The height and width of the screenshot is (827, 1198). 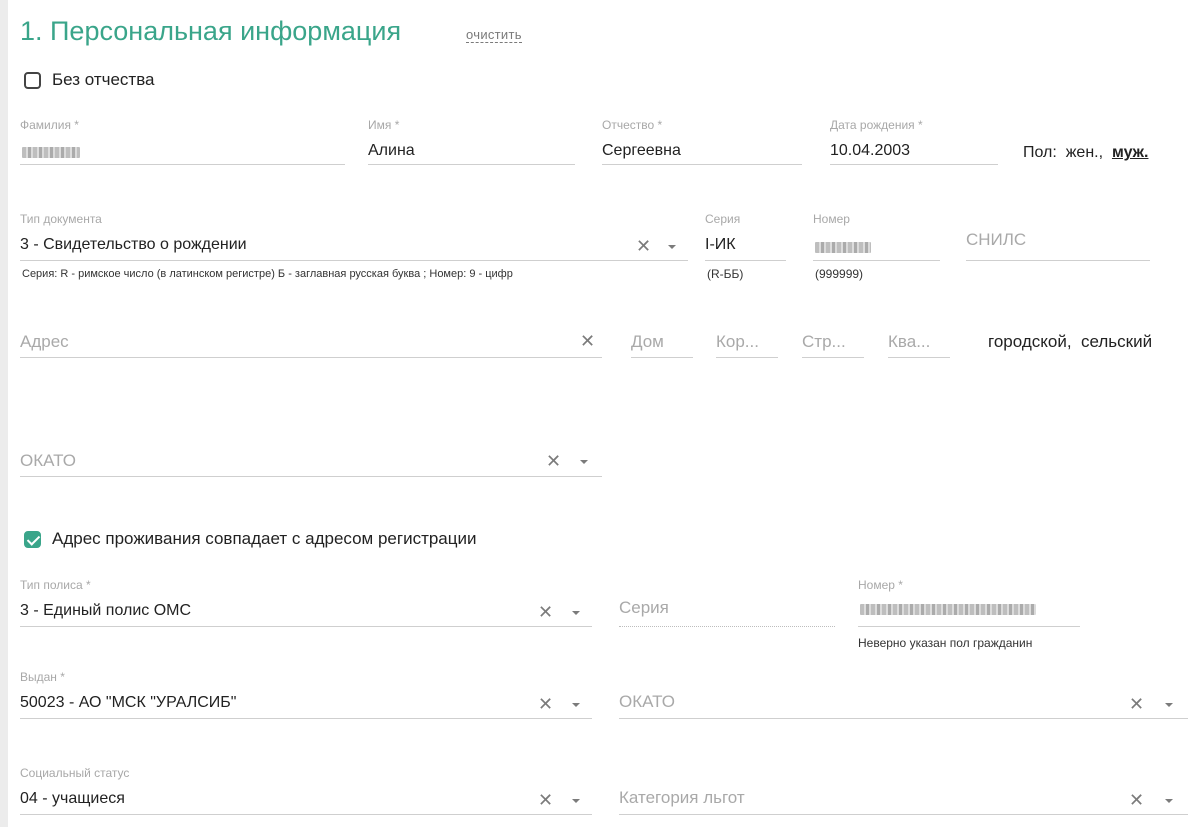 I want to click on document-series-field: Серия I-ИК, so click(x=745, y=236).